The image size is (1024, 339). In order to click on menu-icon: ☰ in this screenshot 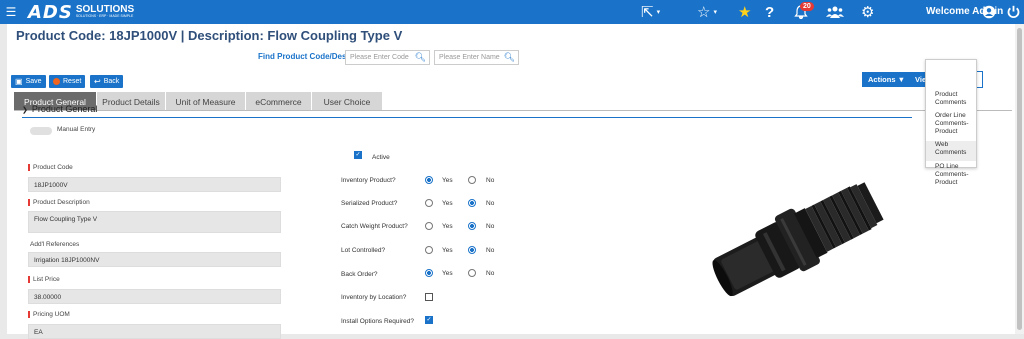, I will do `click(11, 12)`.